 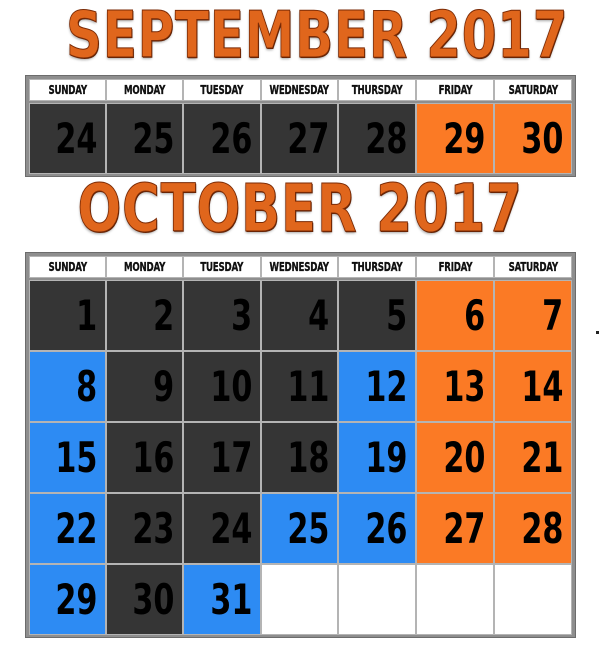 What do you see at coordinates (474, 315) in the screenshot?
I see `day-number: 6` at bounding box center [474, 315].